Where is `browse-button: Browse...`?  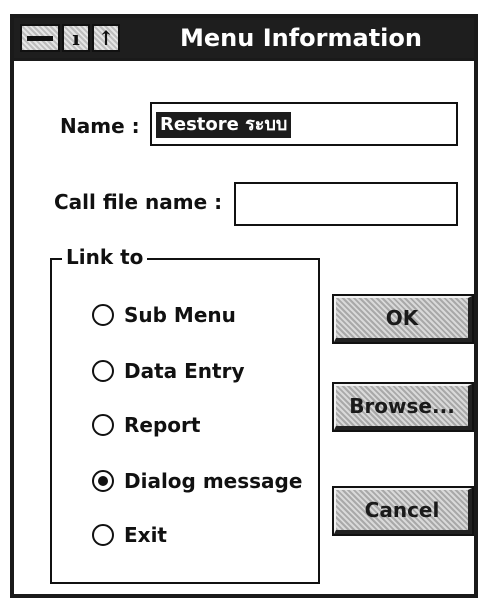
browse-button: Browse... is located at coordinates (403, 407).